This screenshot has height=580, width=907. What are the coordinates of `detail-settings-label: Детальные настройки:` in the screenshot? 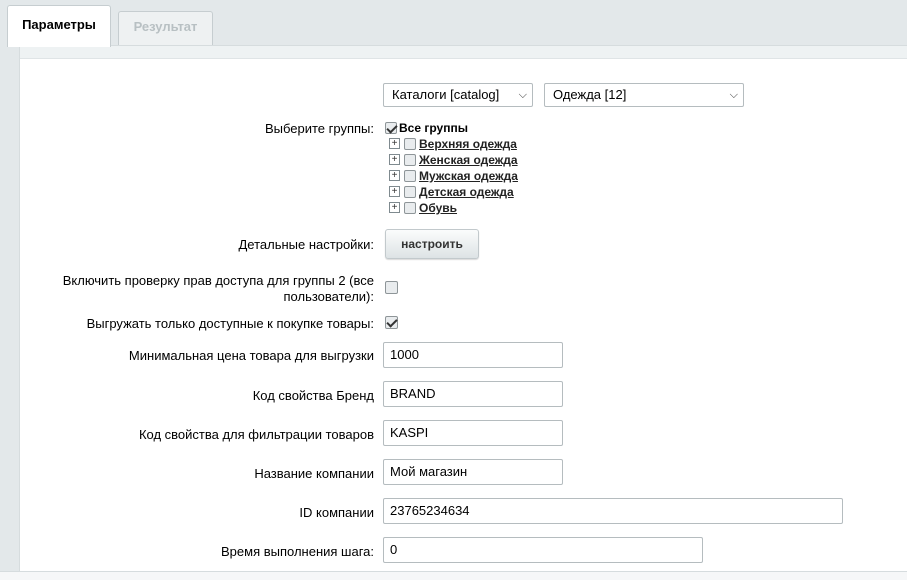 It's located at (306, 244).